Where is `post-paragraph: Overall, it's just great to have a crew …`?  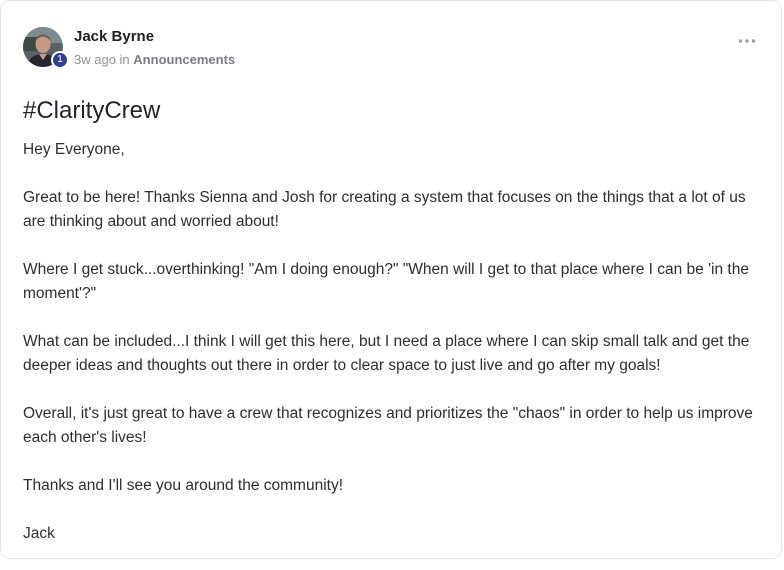
post-paragraph: Overall, it's just great to have a crew … is located at coordinates (388, 425).